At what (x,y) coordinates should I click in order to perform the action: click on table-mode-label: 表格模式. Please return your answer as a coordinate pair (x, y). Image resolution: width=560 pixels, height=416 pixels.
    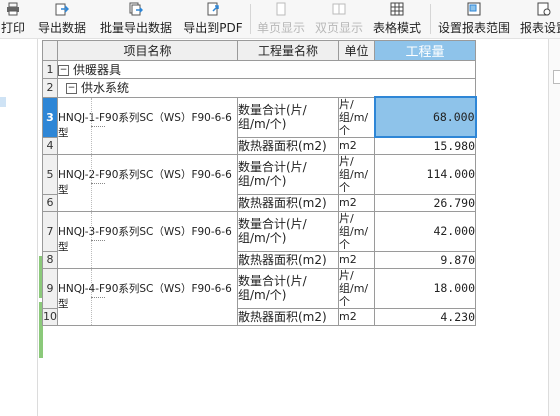
    Looking at the image, I should click on (396, 28).